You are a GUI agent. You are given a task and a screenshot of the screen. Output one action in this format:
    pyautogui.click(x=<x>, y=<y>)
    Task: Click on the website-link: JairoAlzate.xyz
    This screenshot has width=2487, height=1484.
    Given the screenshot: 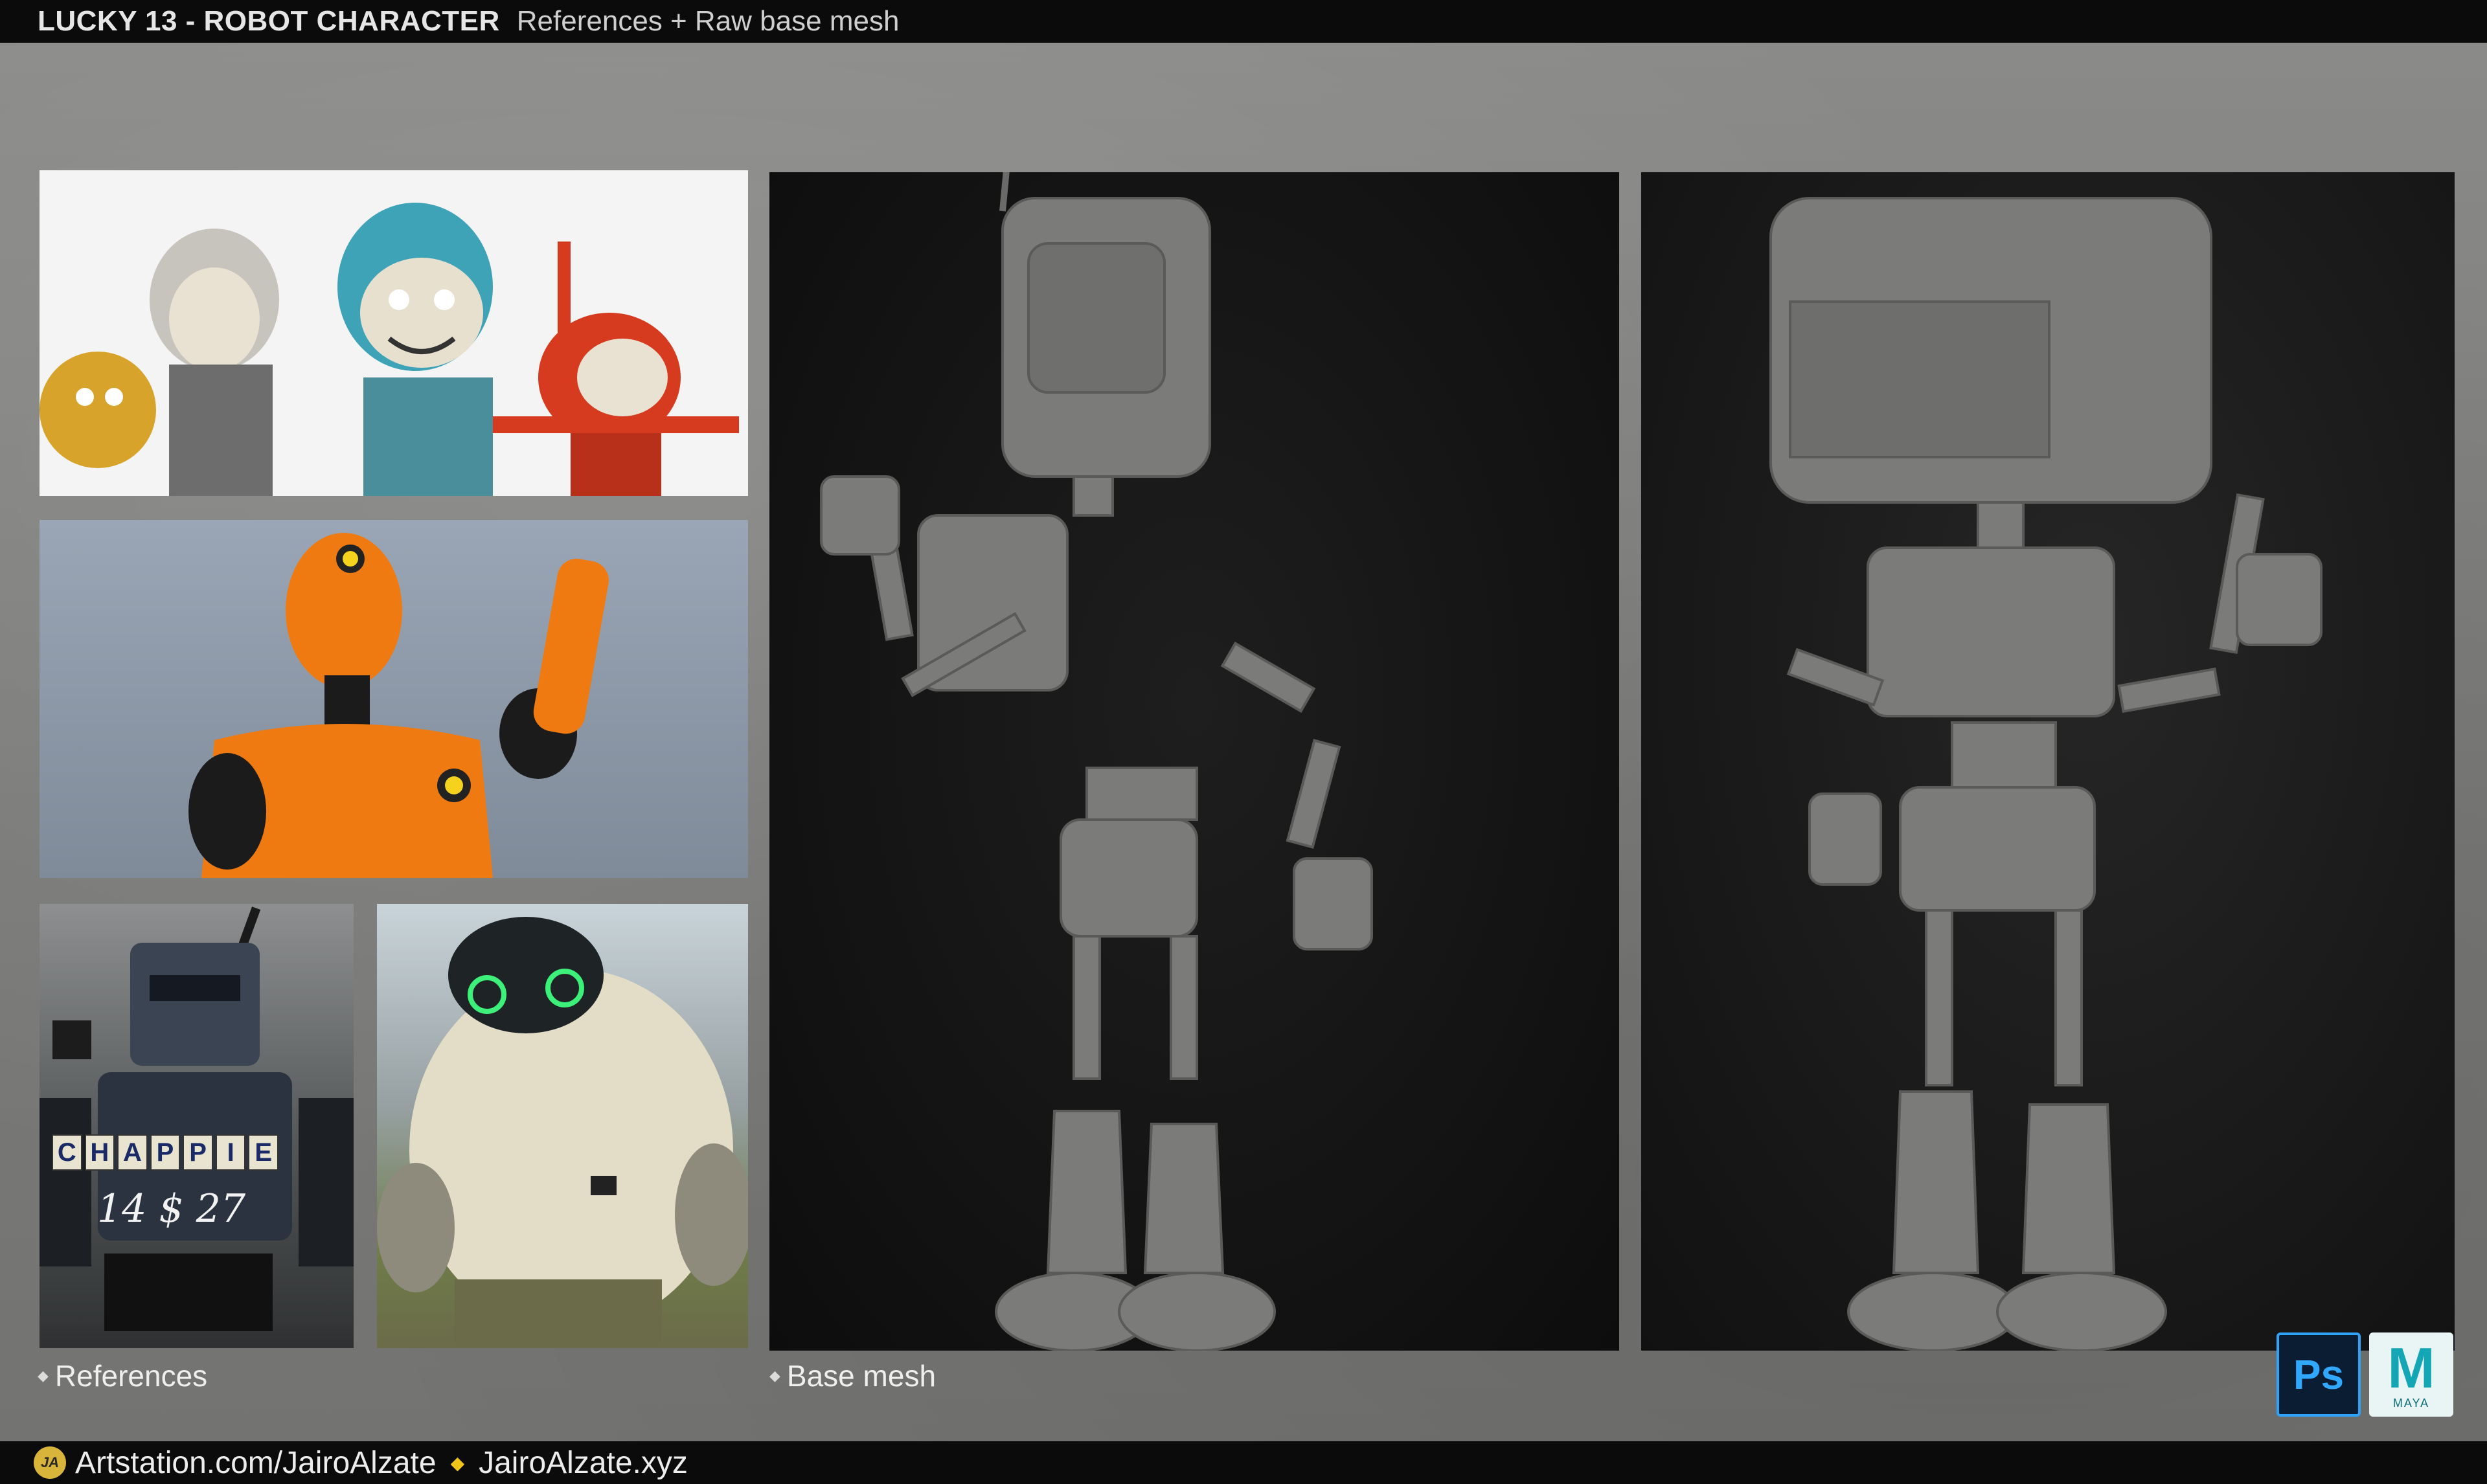 What is the action you would take?
    pyautogui.click(x=583, y=1463)
    